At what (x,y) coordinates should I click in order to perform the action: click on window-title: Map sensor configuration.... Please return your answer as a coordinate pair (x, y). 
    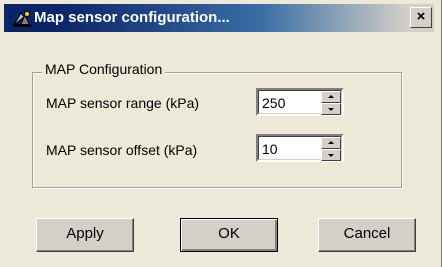
    Looking at the image, I should click on (132, 17).